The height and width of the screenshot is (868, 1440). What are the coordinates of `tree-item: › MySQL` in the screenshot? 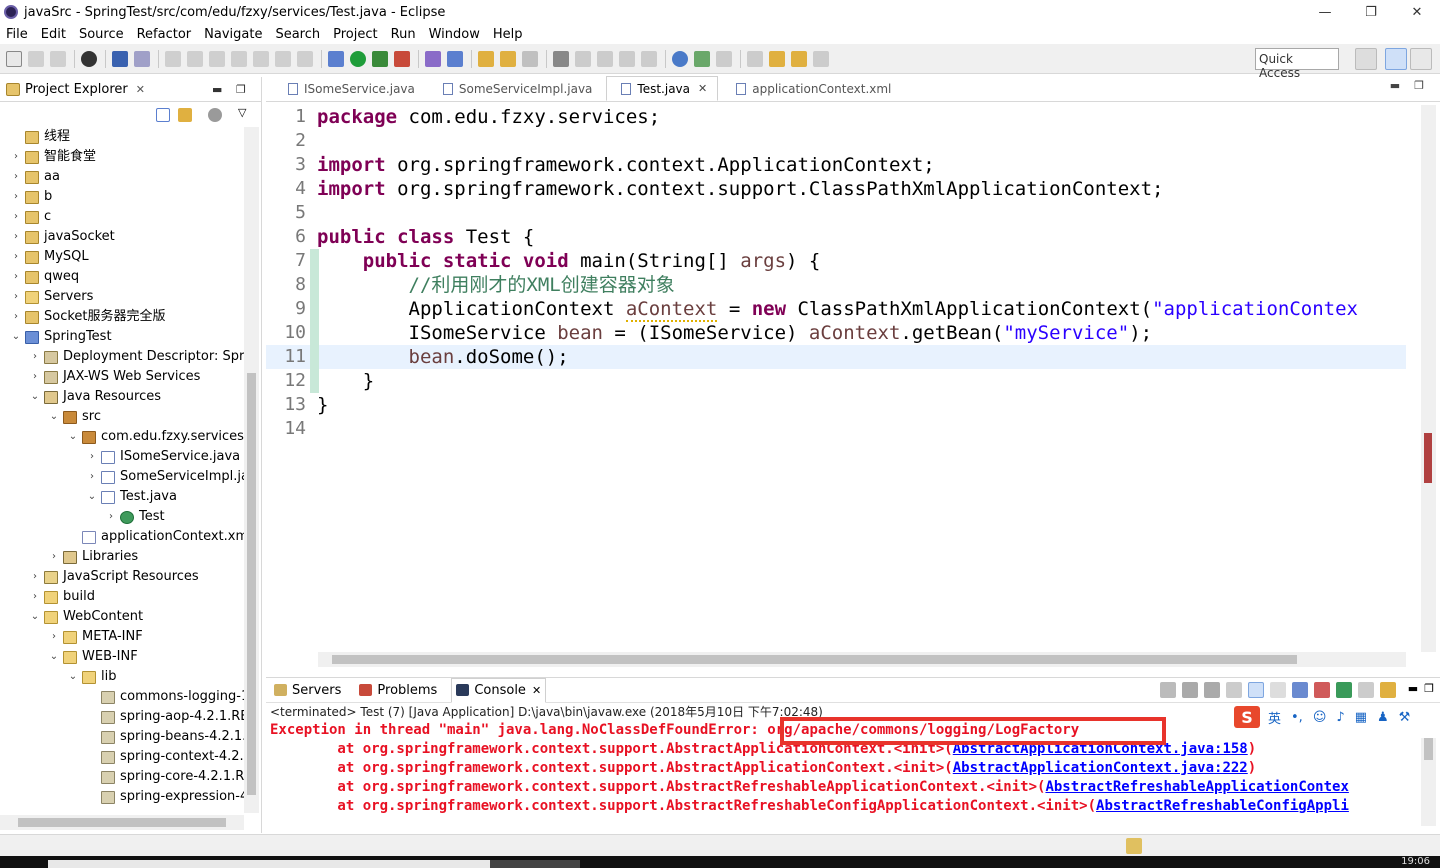 It's located at (122, 257).